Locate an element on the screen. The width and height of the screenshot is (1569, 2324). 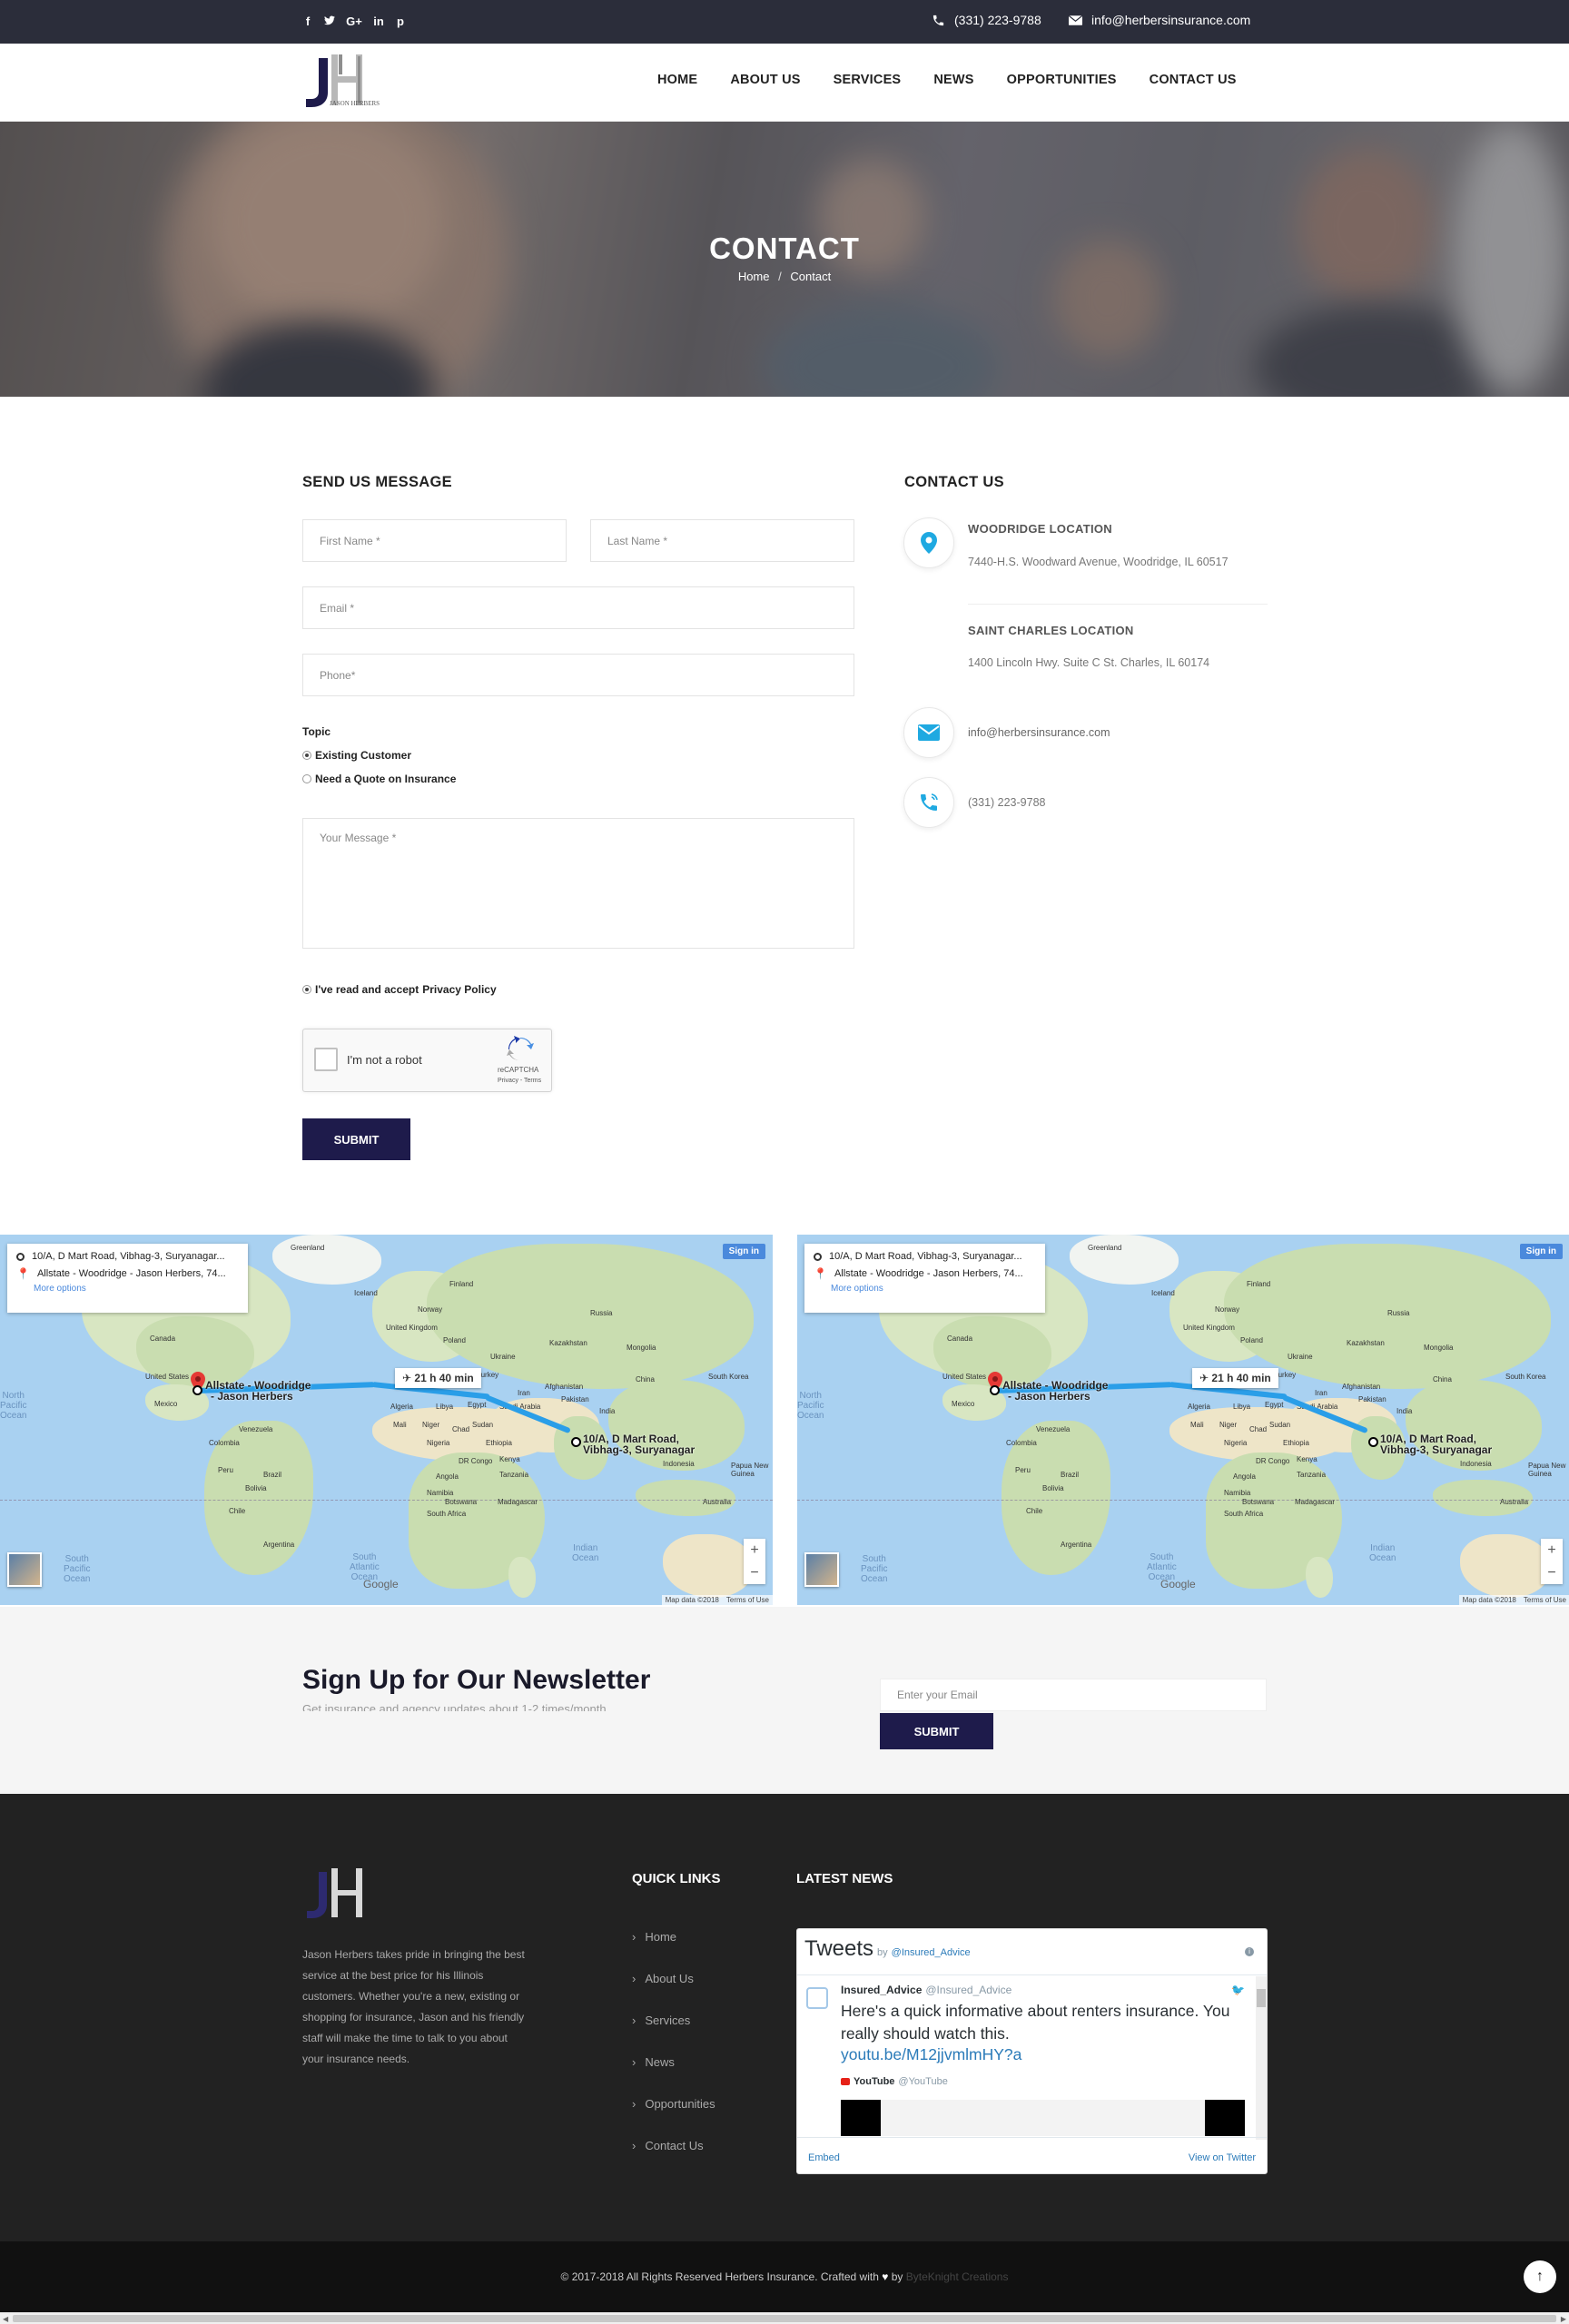
footer-link-about-us: › About Us is located at coordinates (673, 1978).